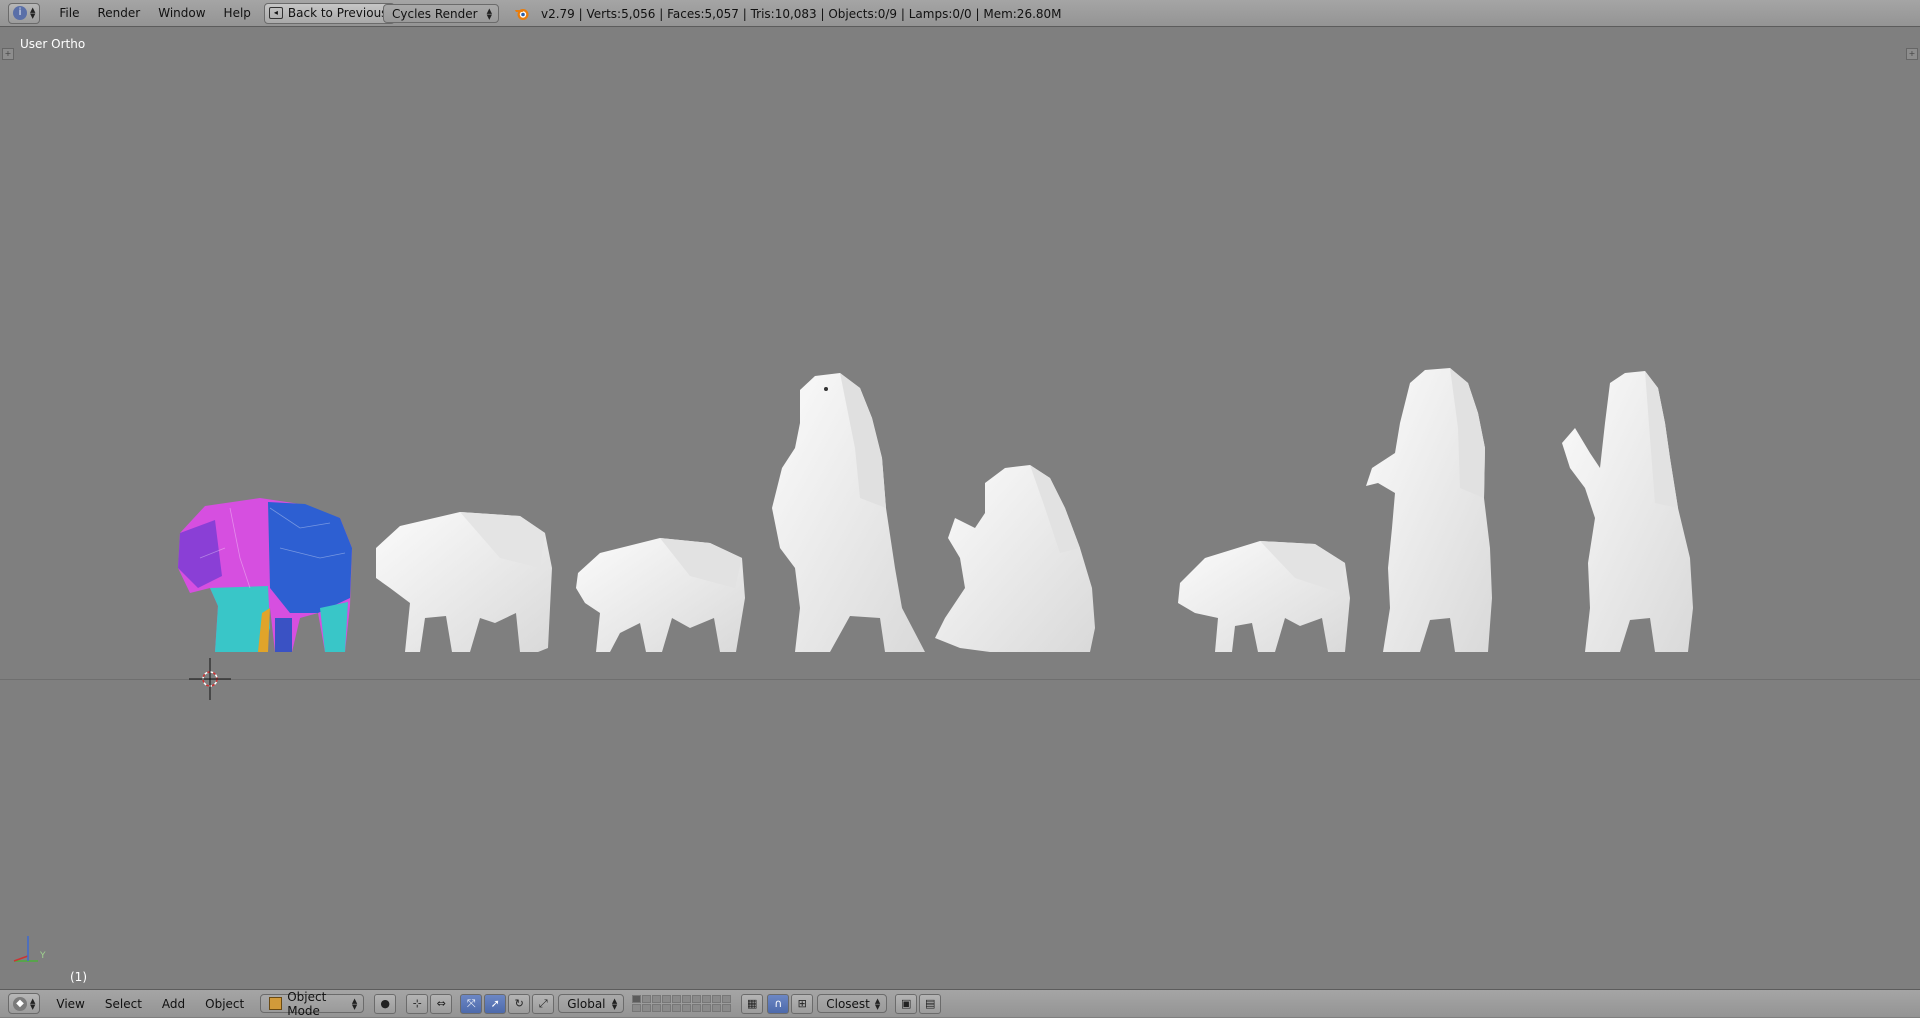  Describe the element at coordinates (543, 1003) in the screenshot. I see `scale-manipulator-icon: ⤢` at that location.